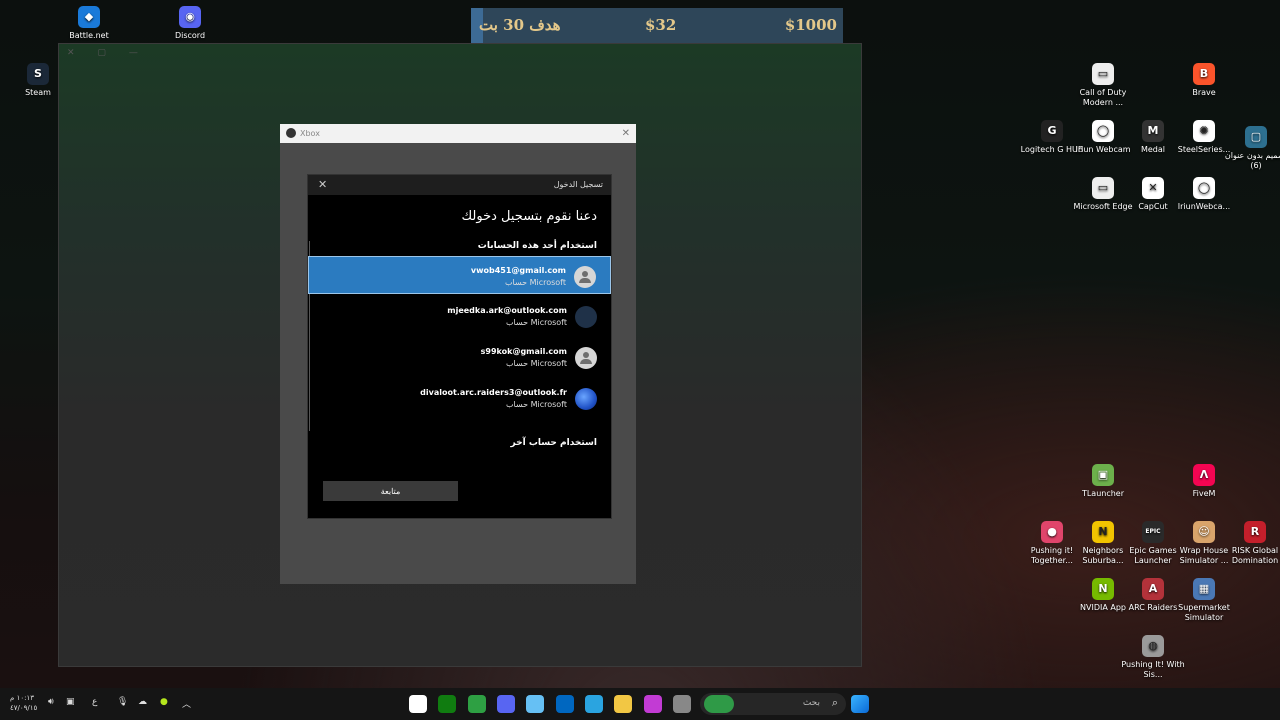  What do you see at coordinates (94, 702) in the screenshot?
I see `language-indicator: ع` at bounding box center [94, 702].